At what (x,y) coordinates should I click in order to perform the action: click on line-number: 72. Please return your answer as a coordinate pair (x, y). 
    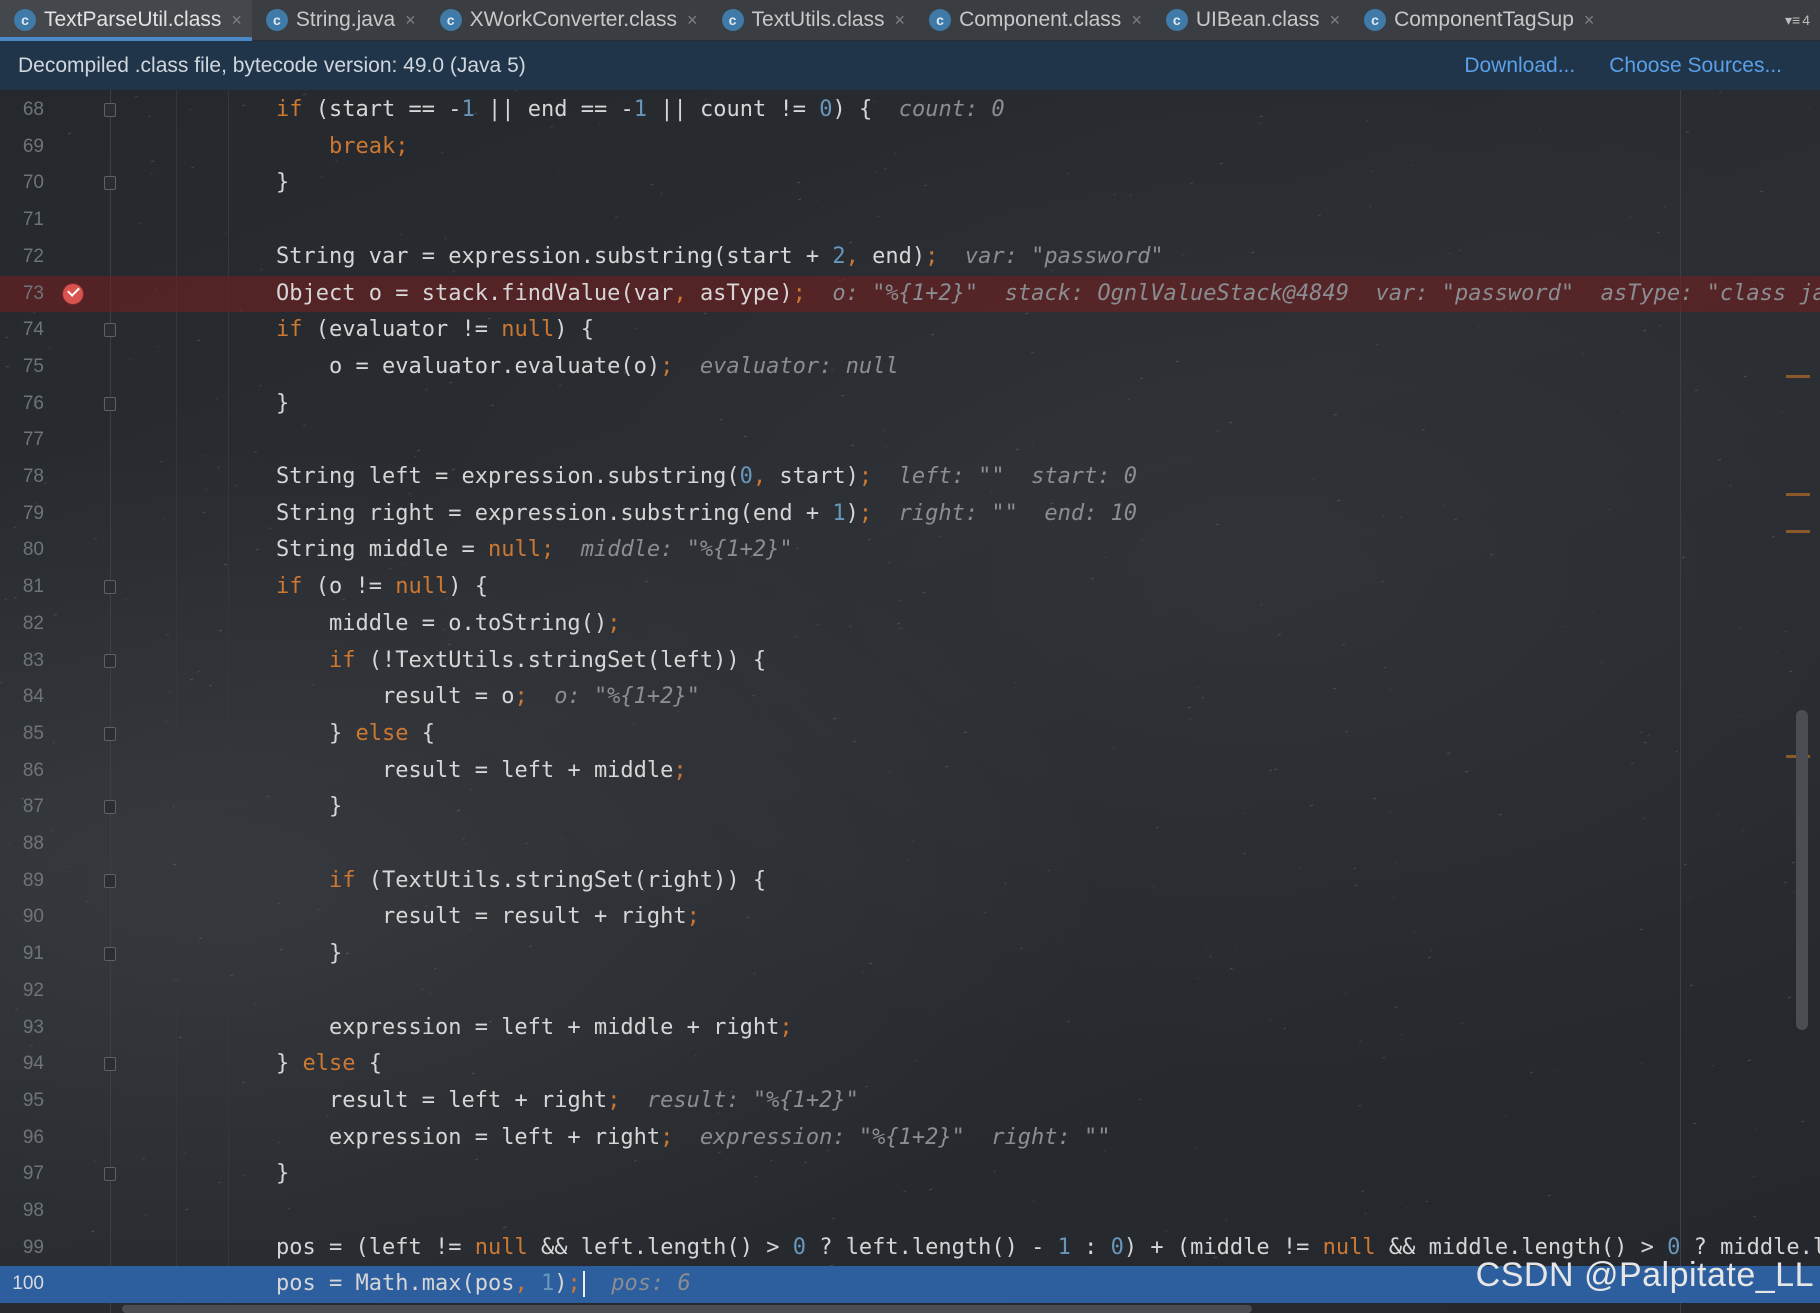
    Looking at the image, I should click on (22, 257).